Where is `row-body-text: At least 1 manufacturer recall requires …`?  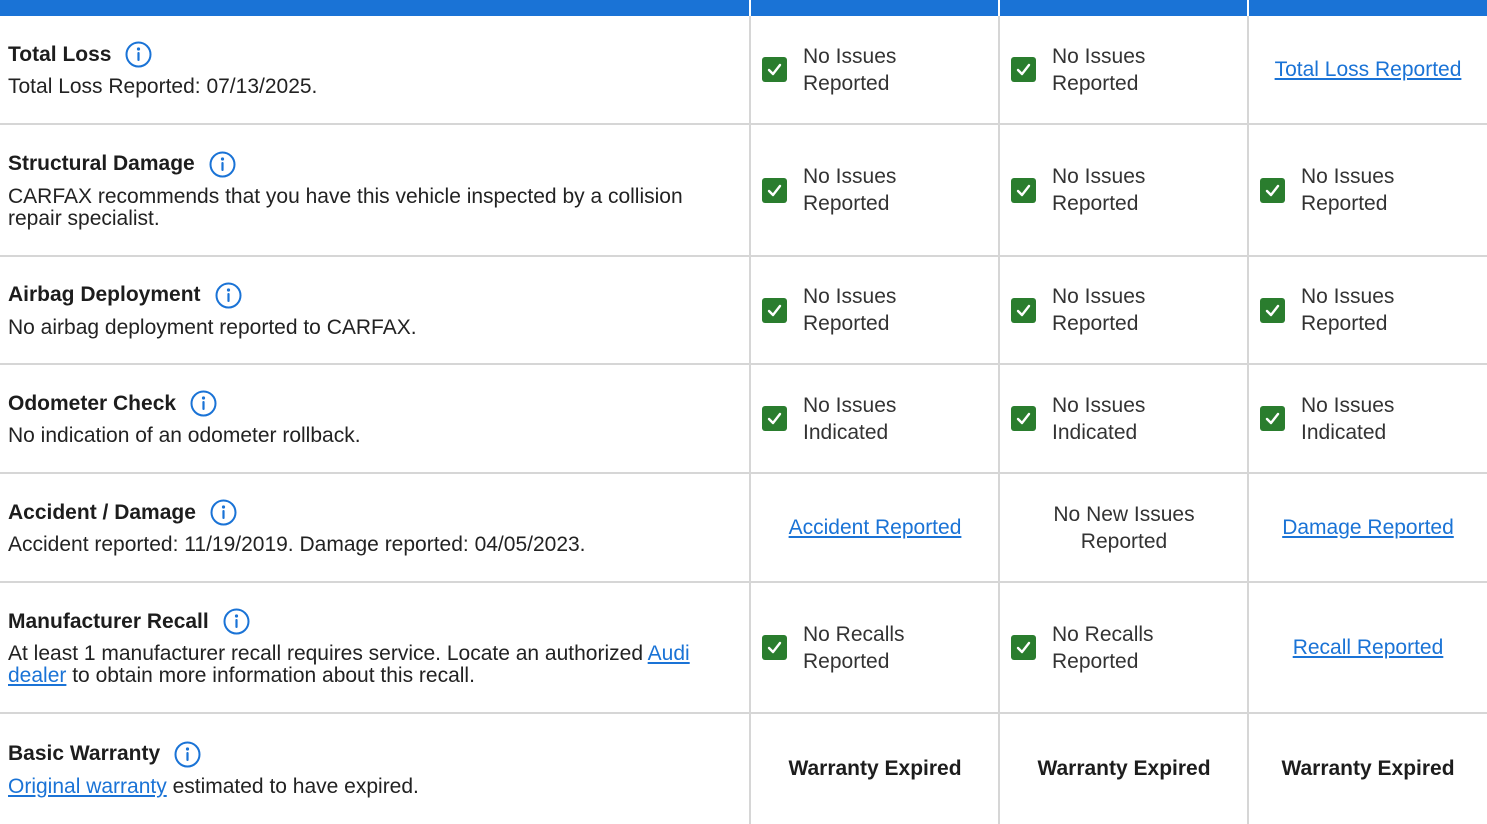 row-body-text: At least 1 manufacturer recall requires … is located at coordinates (328, 653).